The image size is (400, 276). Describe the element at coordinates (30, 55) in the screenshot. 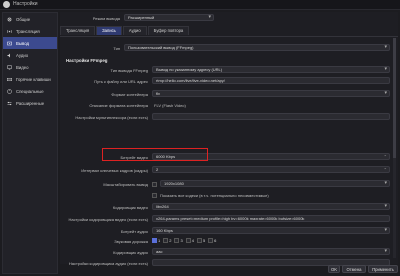

I see `sidebar-item-audio: Аудио` at that location.